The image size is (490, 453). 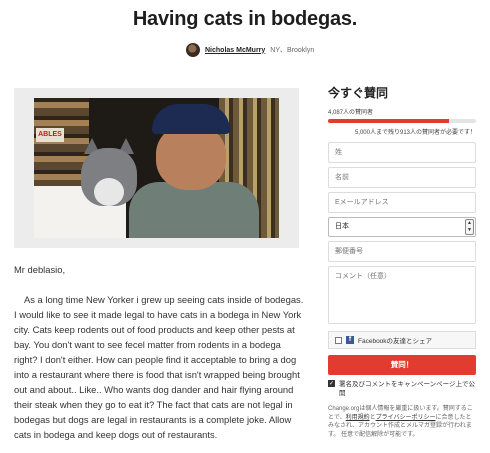 I want to click on author-name-link: Nicholas McMurry, so click(x=235, y=50).